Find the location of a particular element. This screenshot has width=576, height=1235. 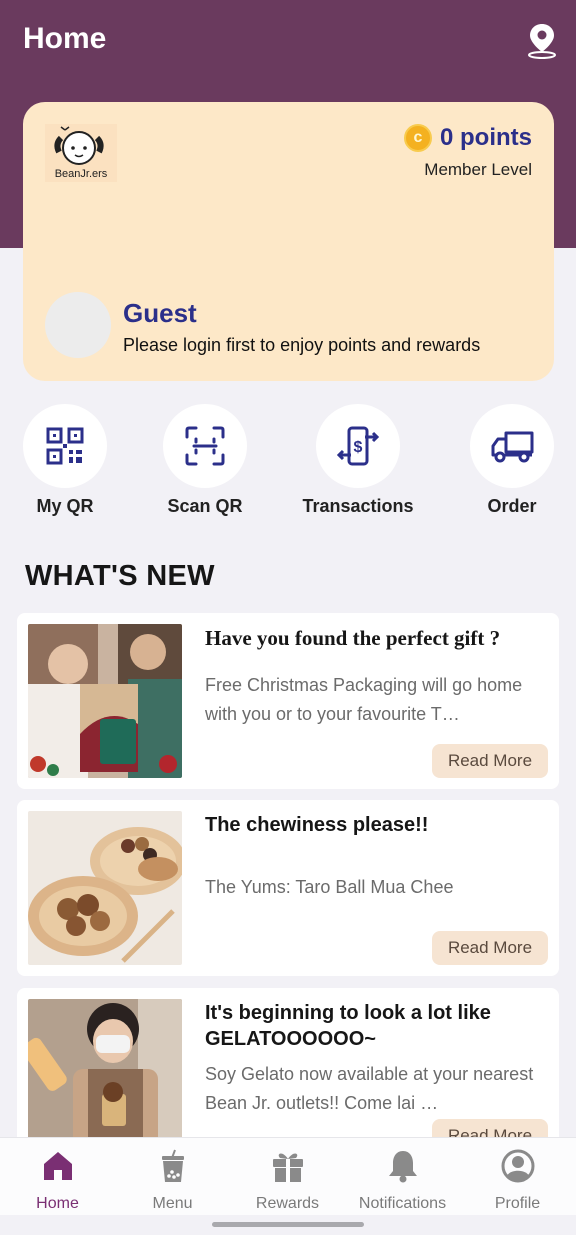

location-pin-icon is located at coordinates (542, 41).